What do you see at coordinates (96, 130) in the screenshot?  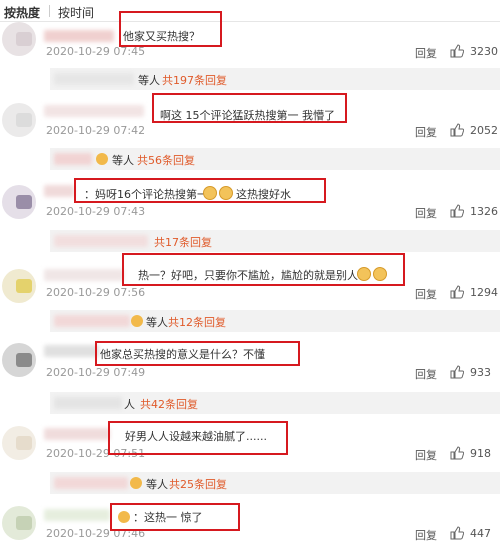 I see `comment-time: 2020-10-29 07:42` at bounding box center [96, 130].